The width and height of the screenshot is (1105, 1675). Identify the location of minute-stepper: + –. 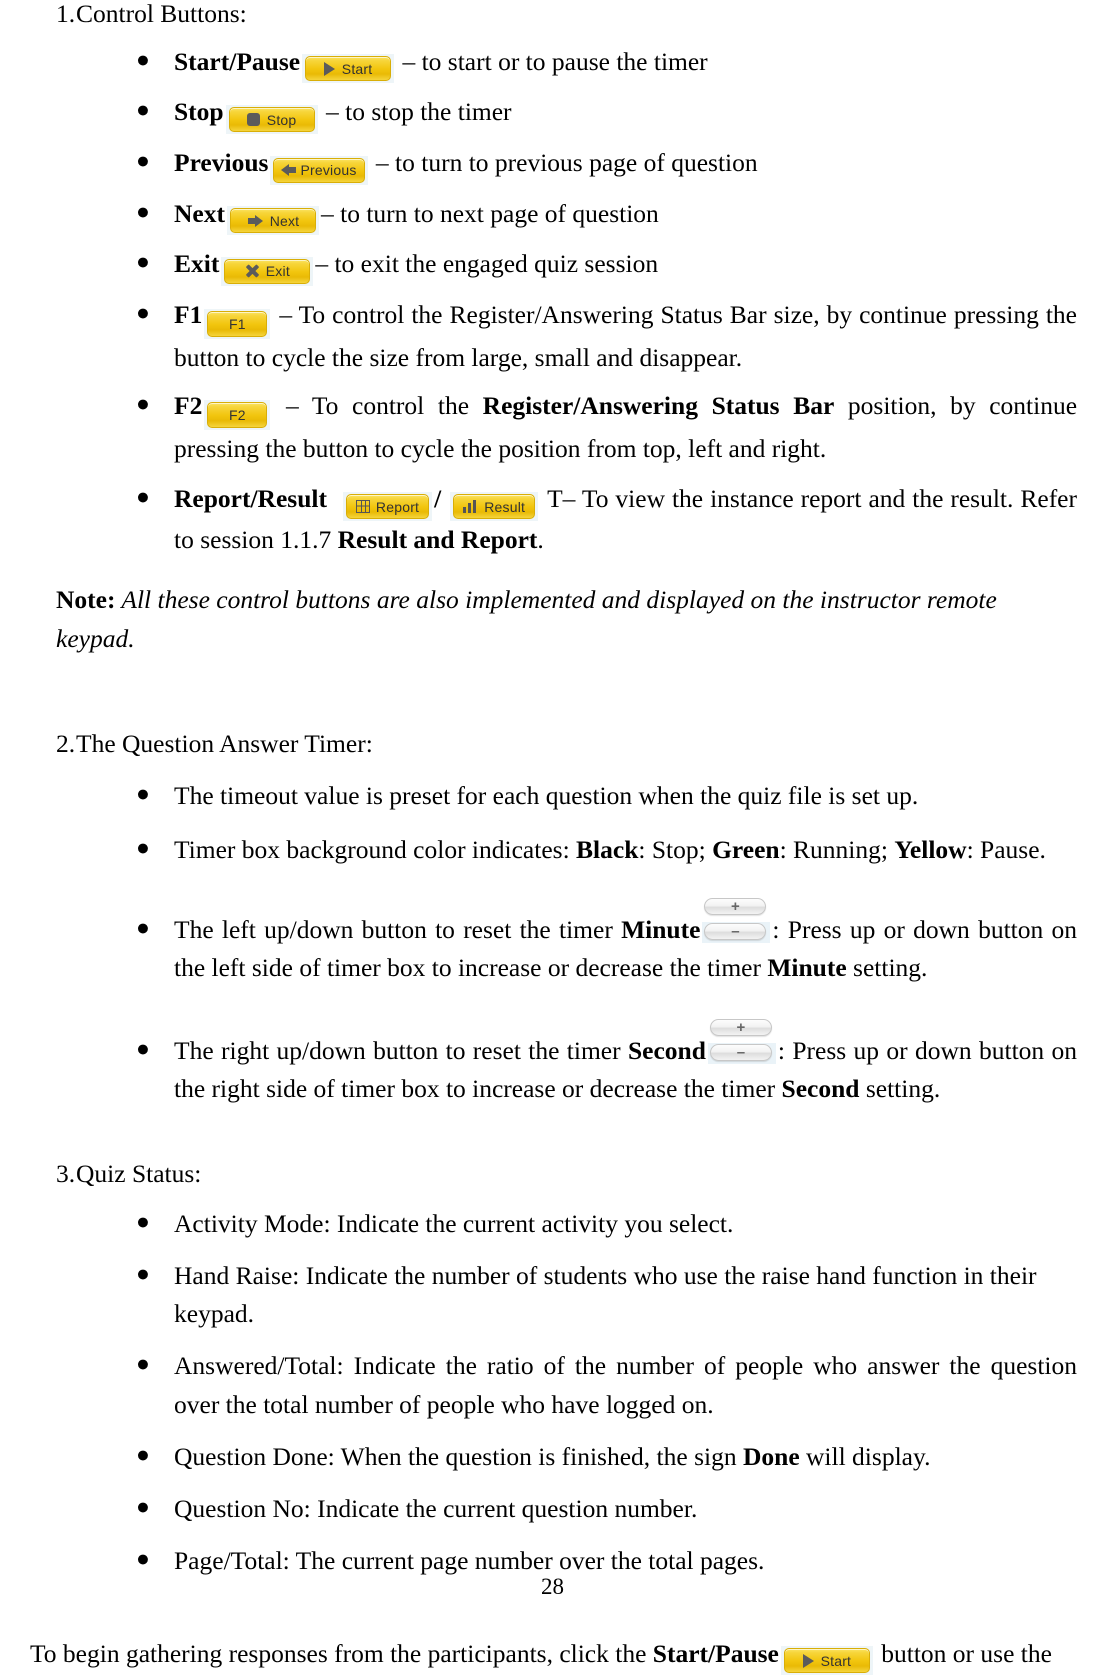
(736, 920).